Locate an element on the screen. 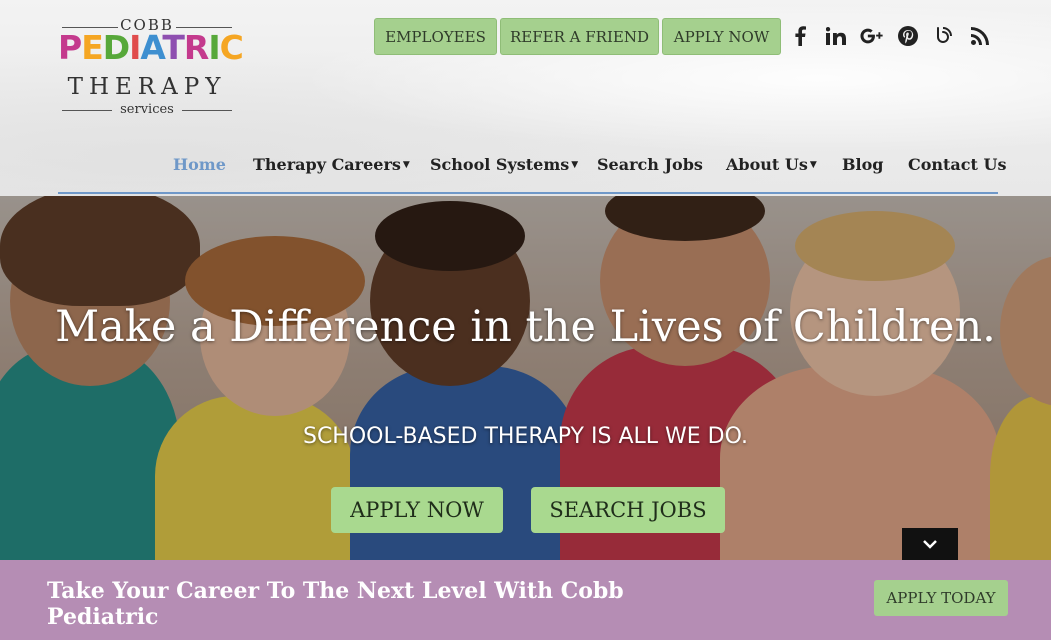 Image resolution: width=1051 pixels, height=640 pixels. logo-letter: R is located at coordinates (196, 47).